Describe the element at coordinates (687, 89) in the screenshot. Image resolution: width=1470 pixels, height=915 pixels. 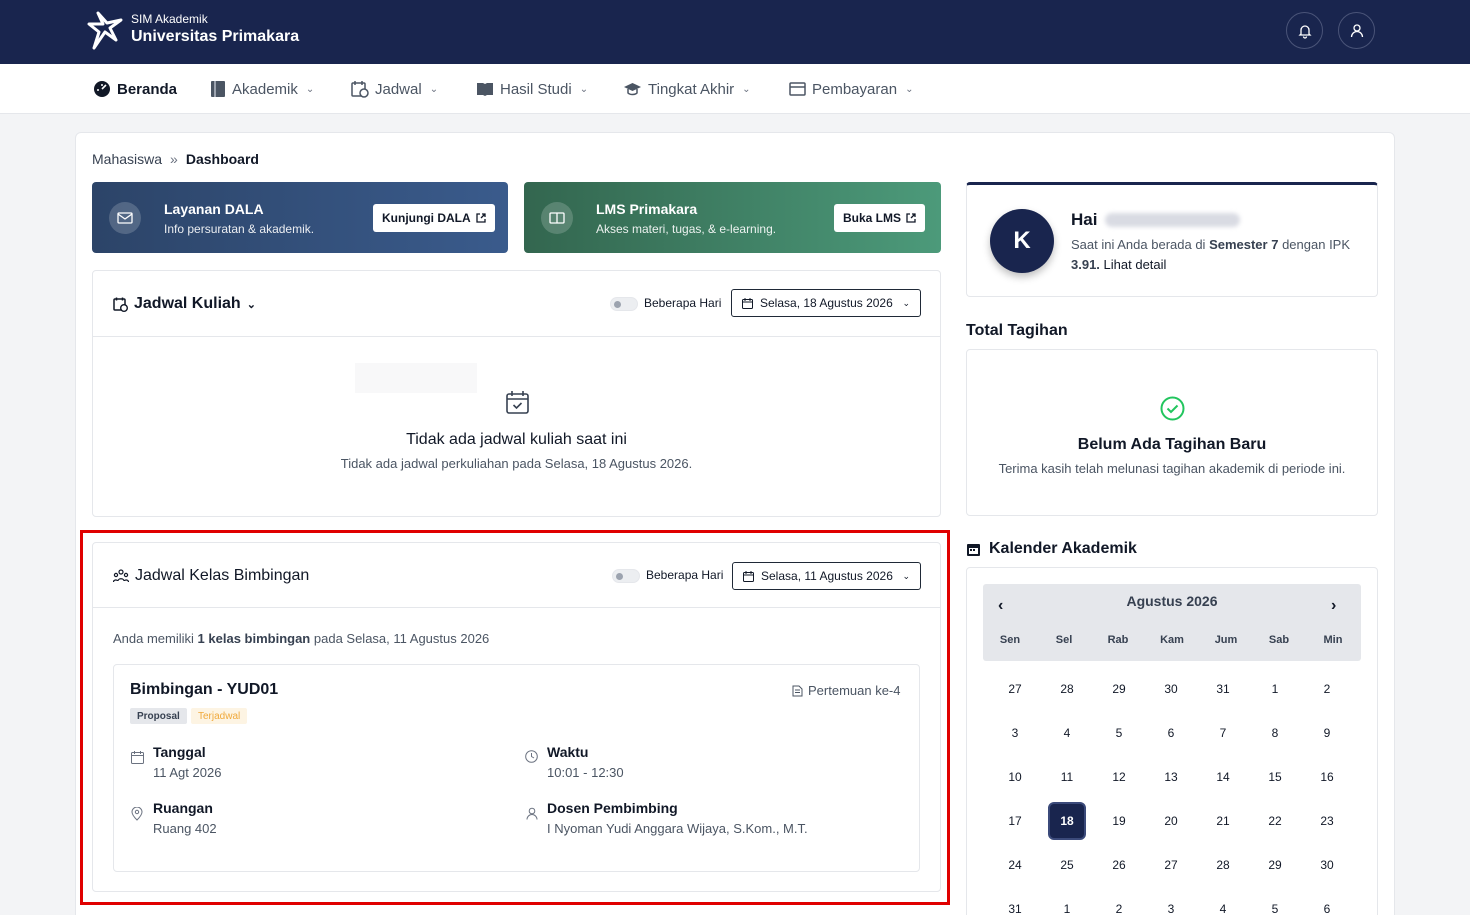
I see `nav-tingkat-akhir: Tingkat Akhir ⌄` at that location.